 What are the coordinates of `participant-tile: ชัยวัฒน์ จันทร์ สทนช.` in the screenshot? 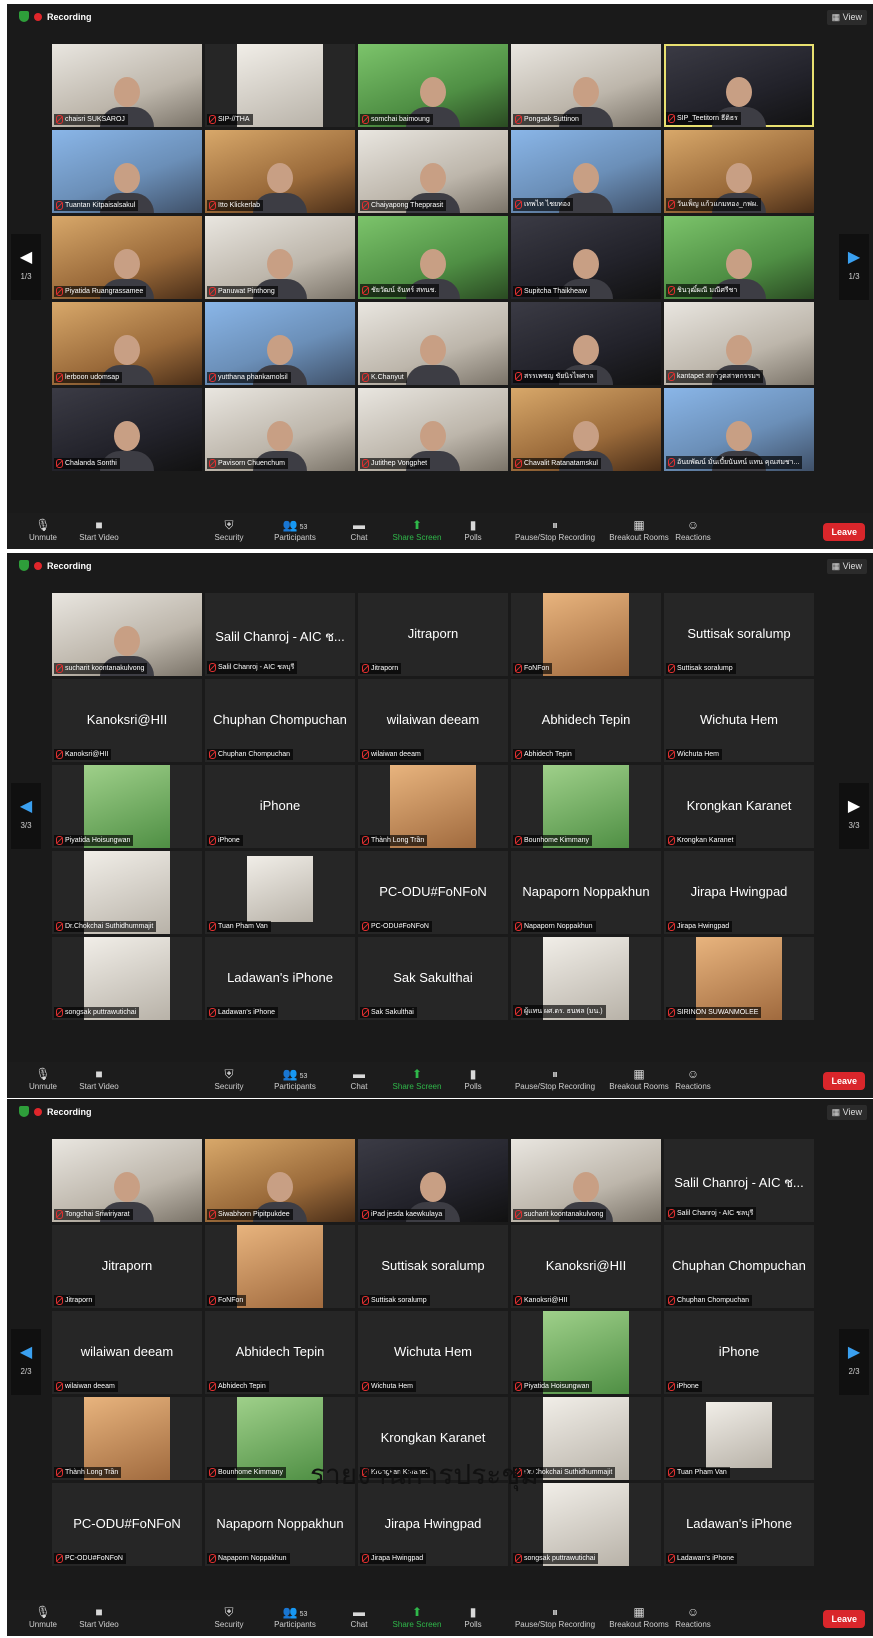 It's located at (433, 257).